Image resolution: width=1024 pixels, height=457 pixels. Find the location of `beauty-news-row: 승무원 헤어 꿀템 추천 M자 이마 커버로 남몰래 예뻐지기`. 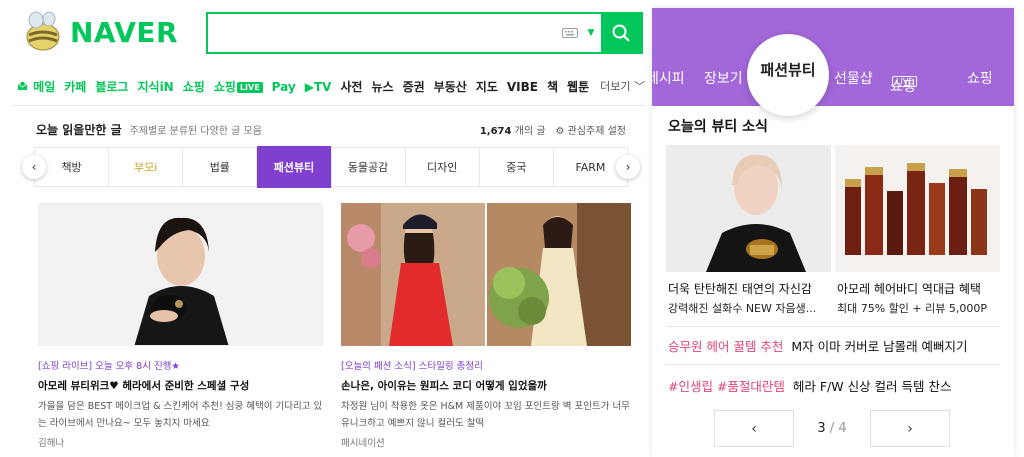

beauty-news-row: 승무원 헤어 꿀템 추천 M자 이마 커버로 남몰래 예뻐지기 is located at coordinates (818, 345).